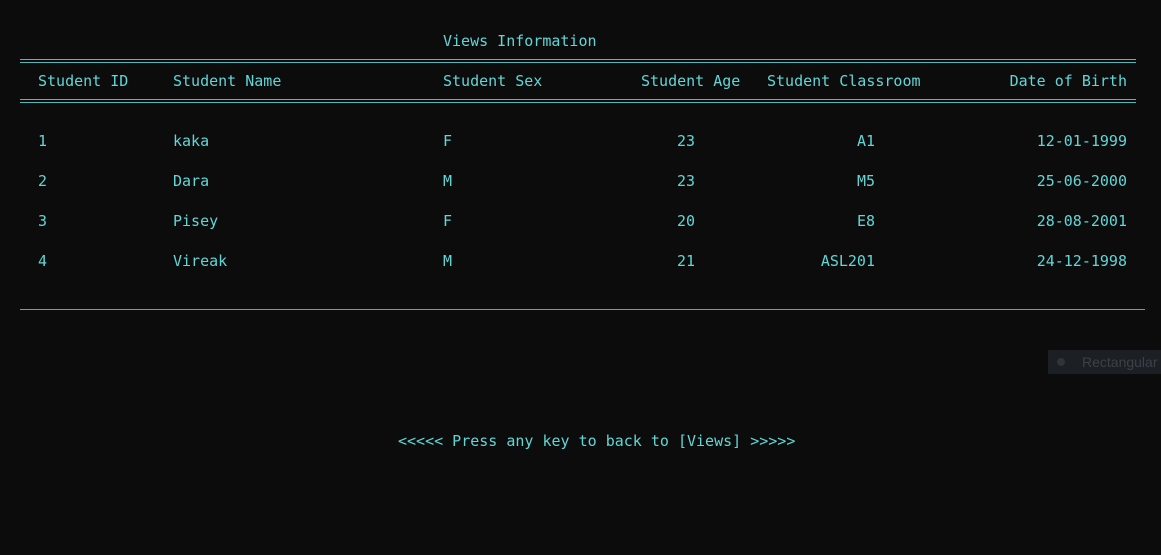  What do you see at coordinates (1081, 261) in the screenshot?
I see `cell-dob: 24-12-1998` at bounding box center [1081, 261].